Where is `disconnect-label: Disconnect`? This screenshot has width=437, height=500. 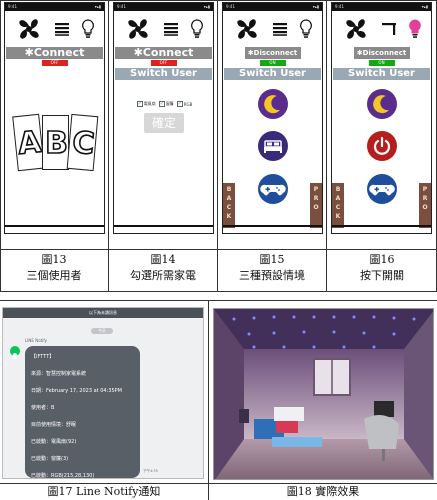
disconnect-label: Disconnect is located at coordinates (384, 53).